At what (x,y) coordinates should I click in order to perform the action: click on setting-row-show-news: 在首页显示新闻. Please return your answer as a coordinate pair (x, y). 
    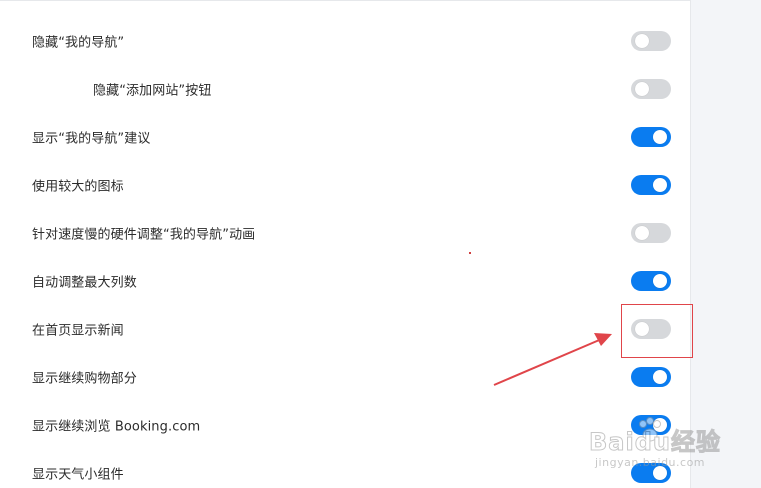
    Looking at the image, I should click on (345, 329).